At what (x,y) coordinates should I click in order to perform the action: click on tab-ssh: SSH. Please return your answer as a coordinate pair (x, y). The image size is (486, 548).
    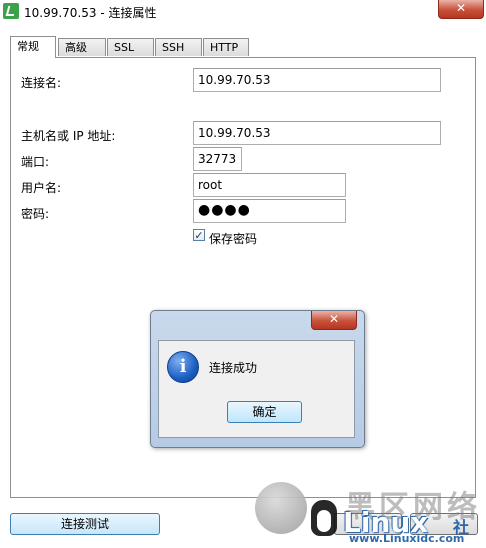
    Looking at the image, I should click on (178, 47).